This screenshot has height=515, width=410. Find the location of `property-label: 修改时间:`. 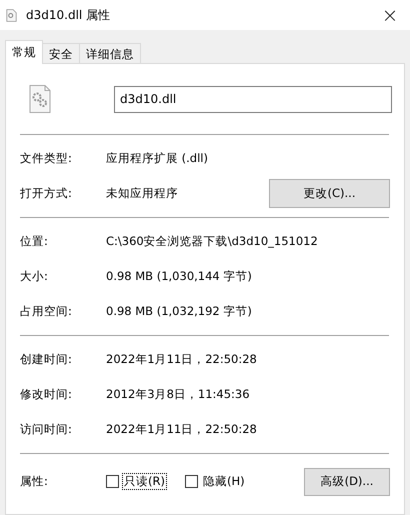

property-label: 修改时间: is located at coordinates (46, 394).